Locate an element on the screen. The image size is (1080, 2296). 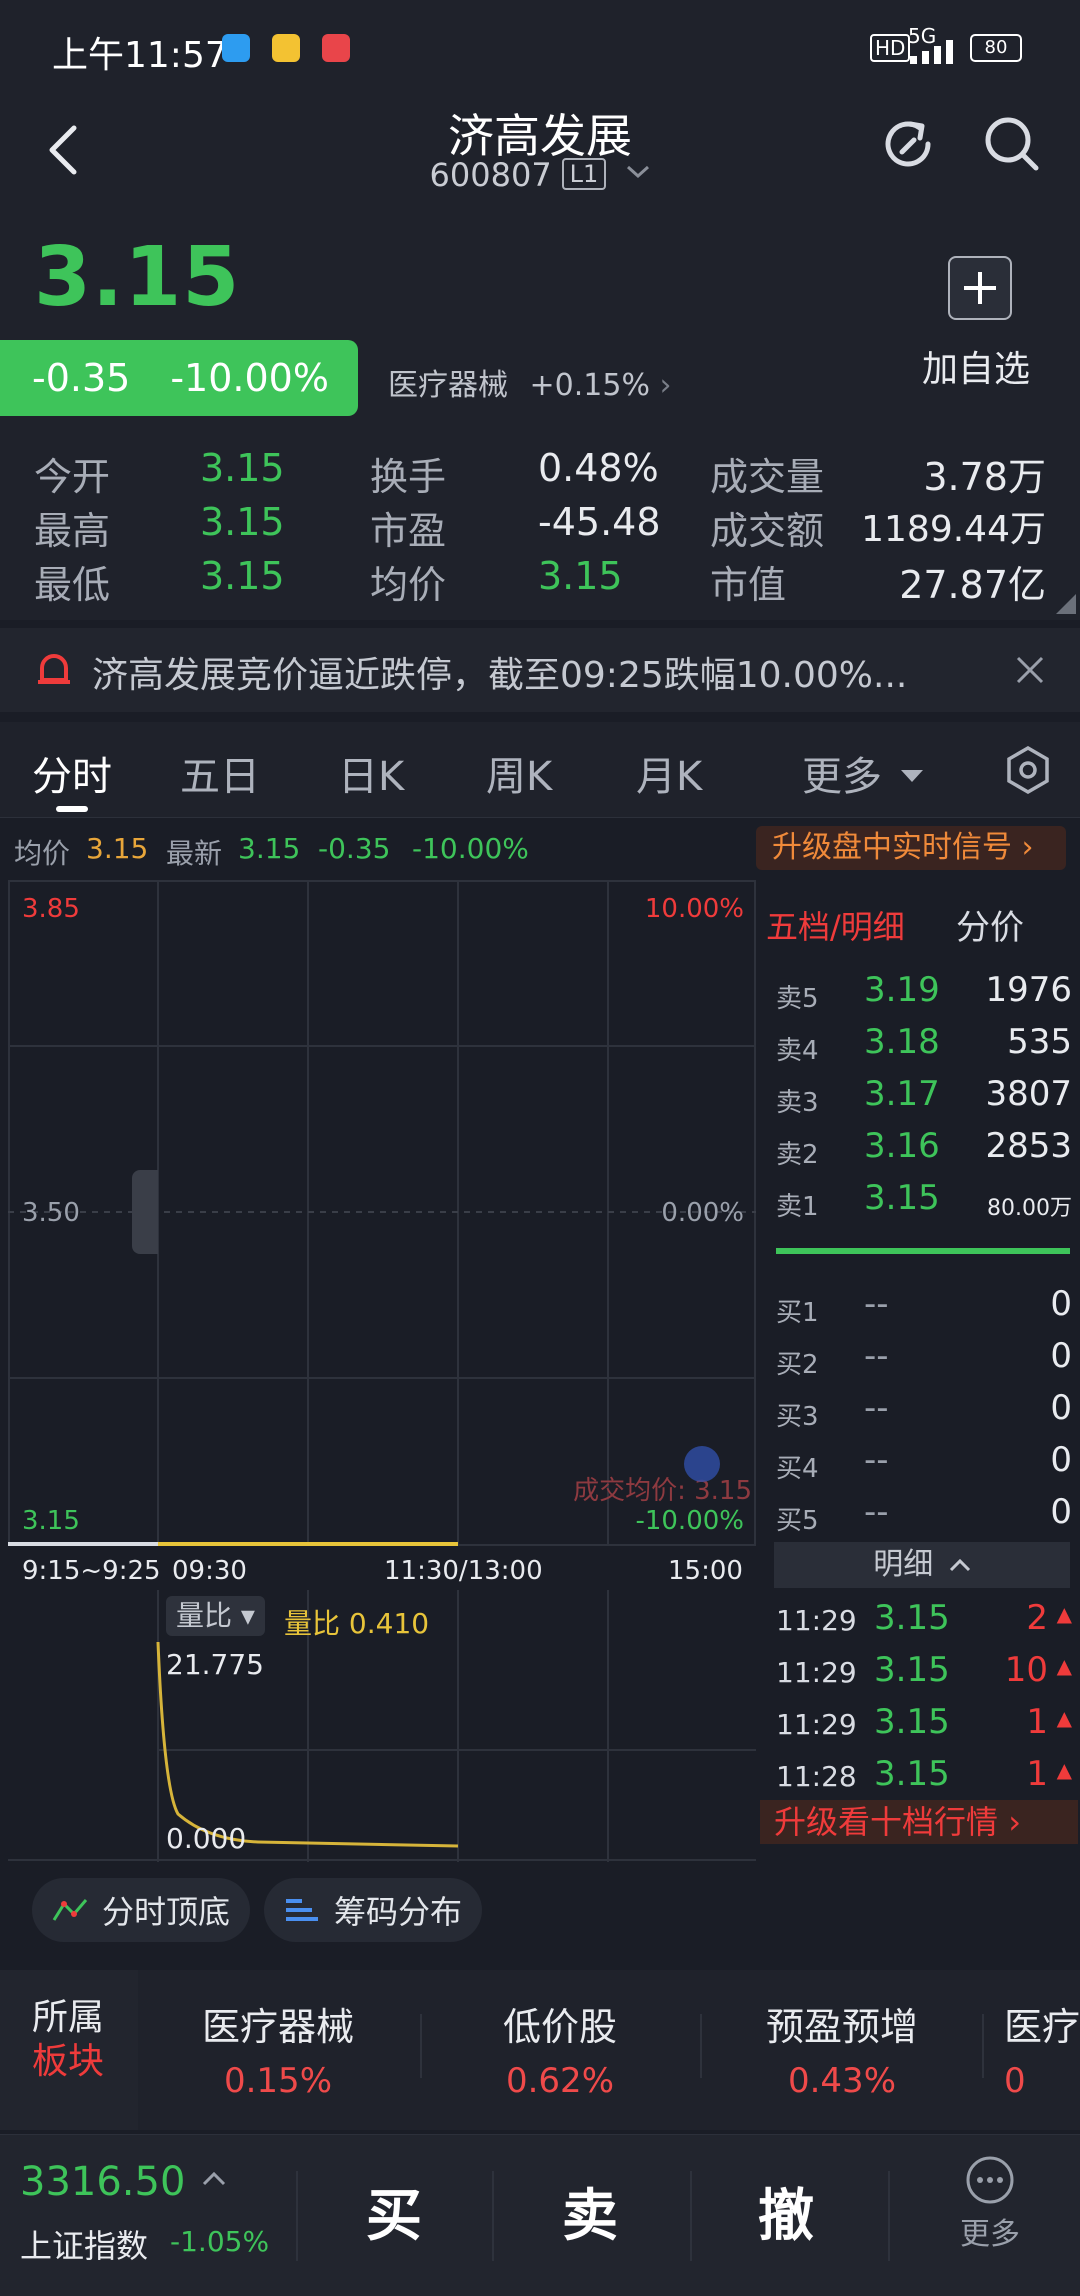
plus-icon is located at coordinates (980, 288).